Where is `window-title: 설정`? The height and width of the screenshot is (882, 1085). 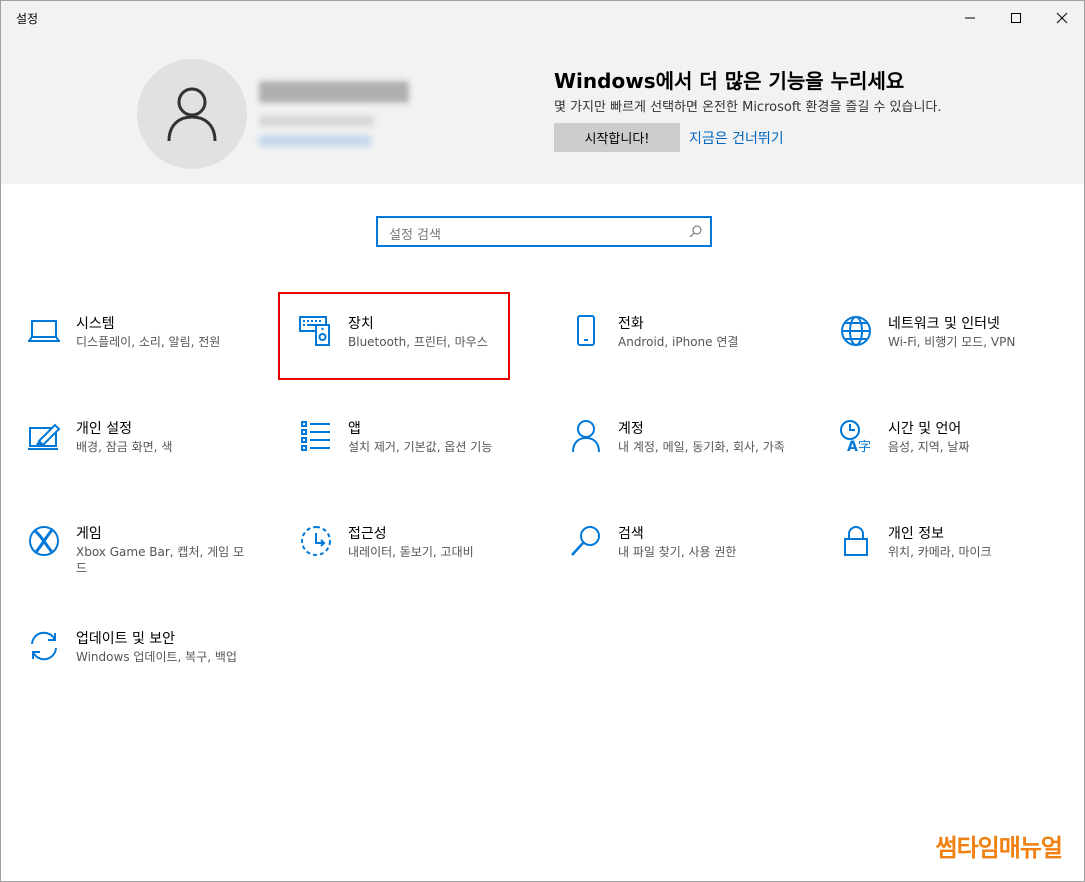 window-title: 설정 is located at coordinates (27, 19).